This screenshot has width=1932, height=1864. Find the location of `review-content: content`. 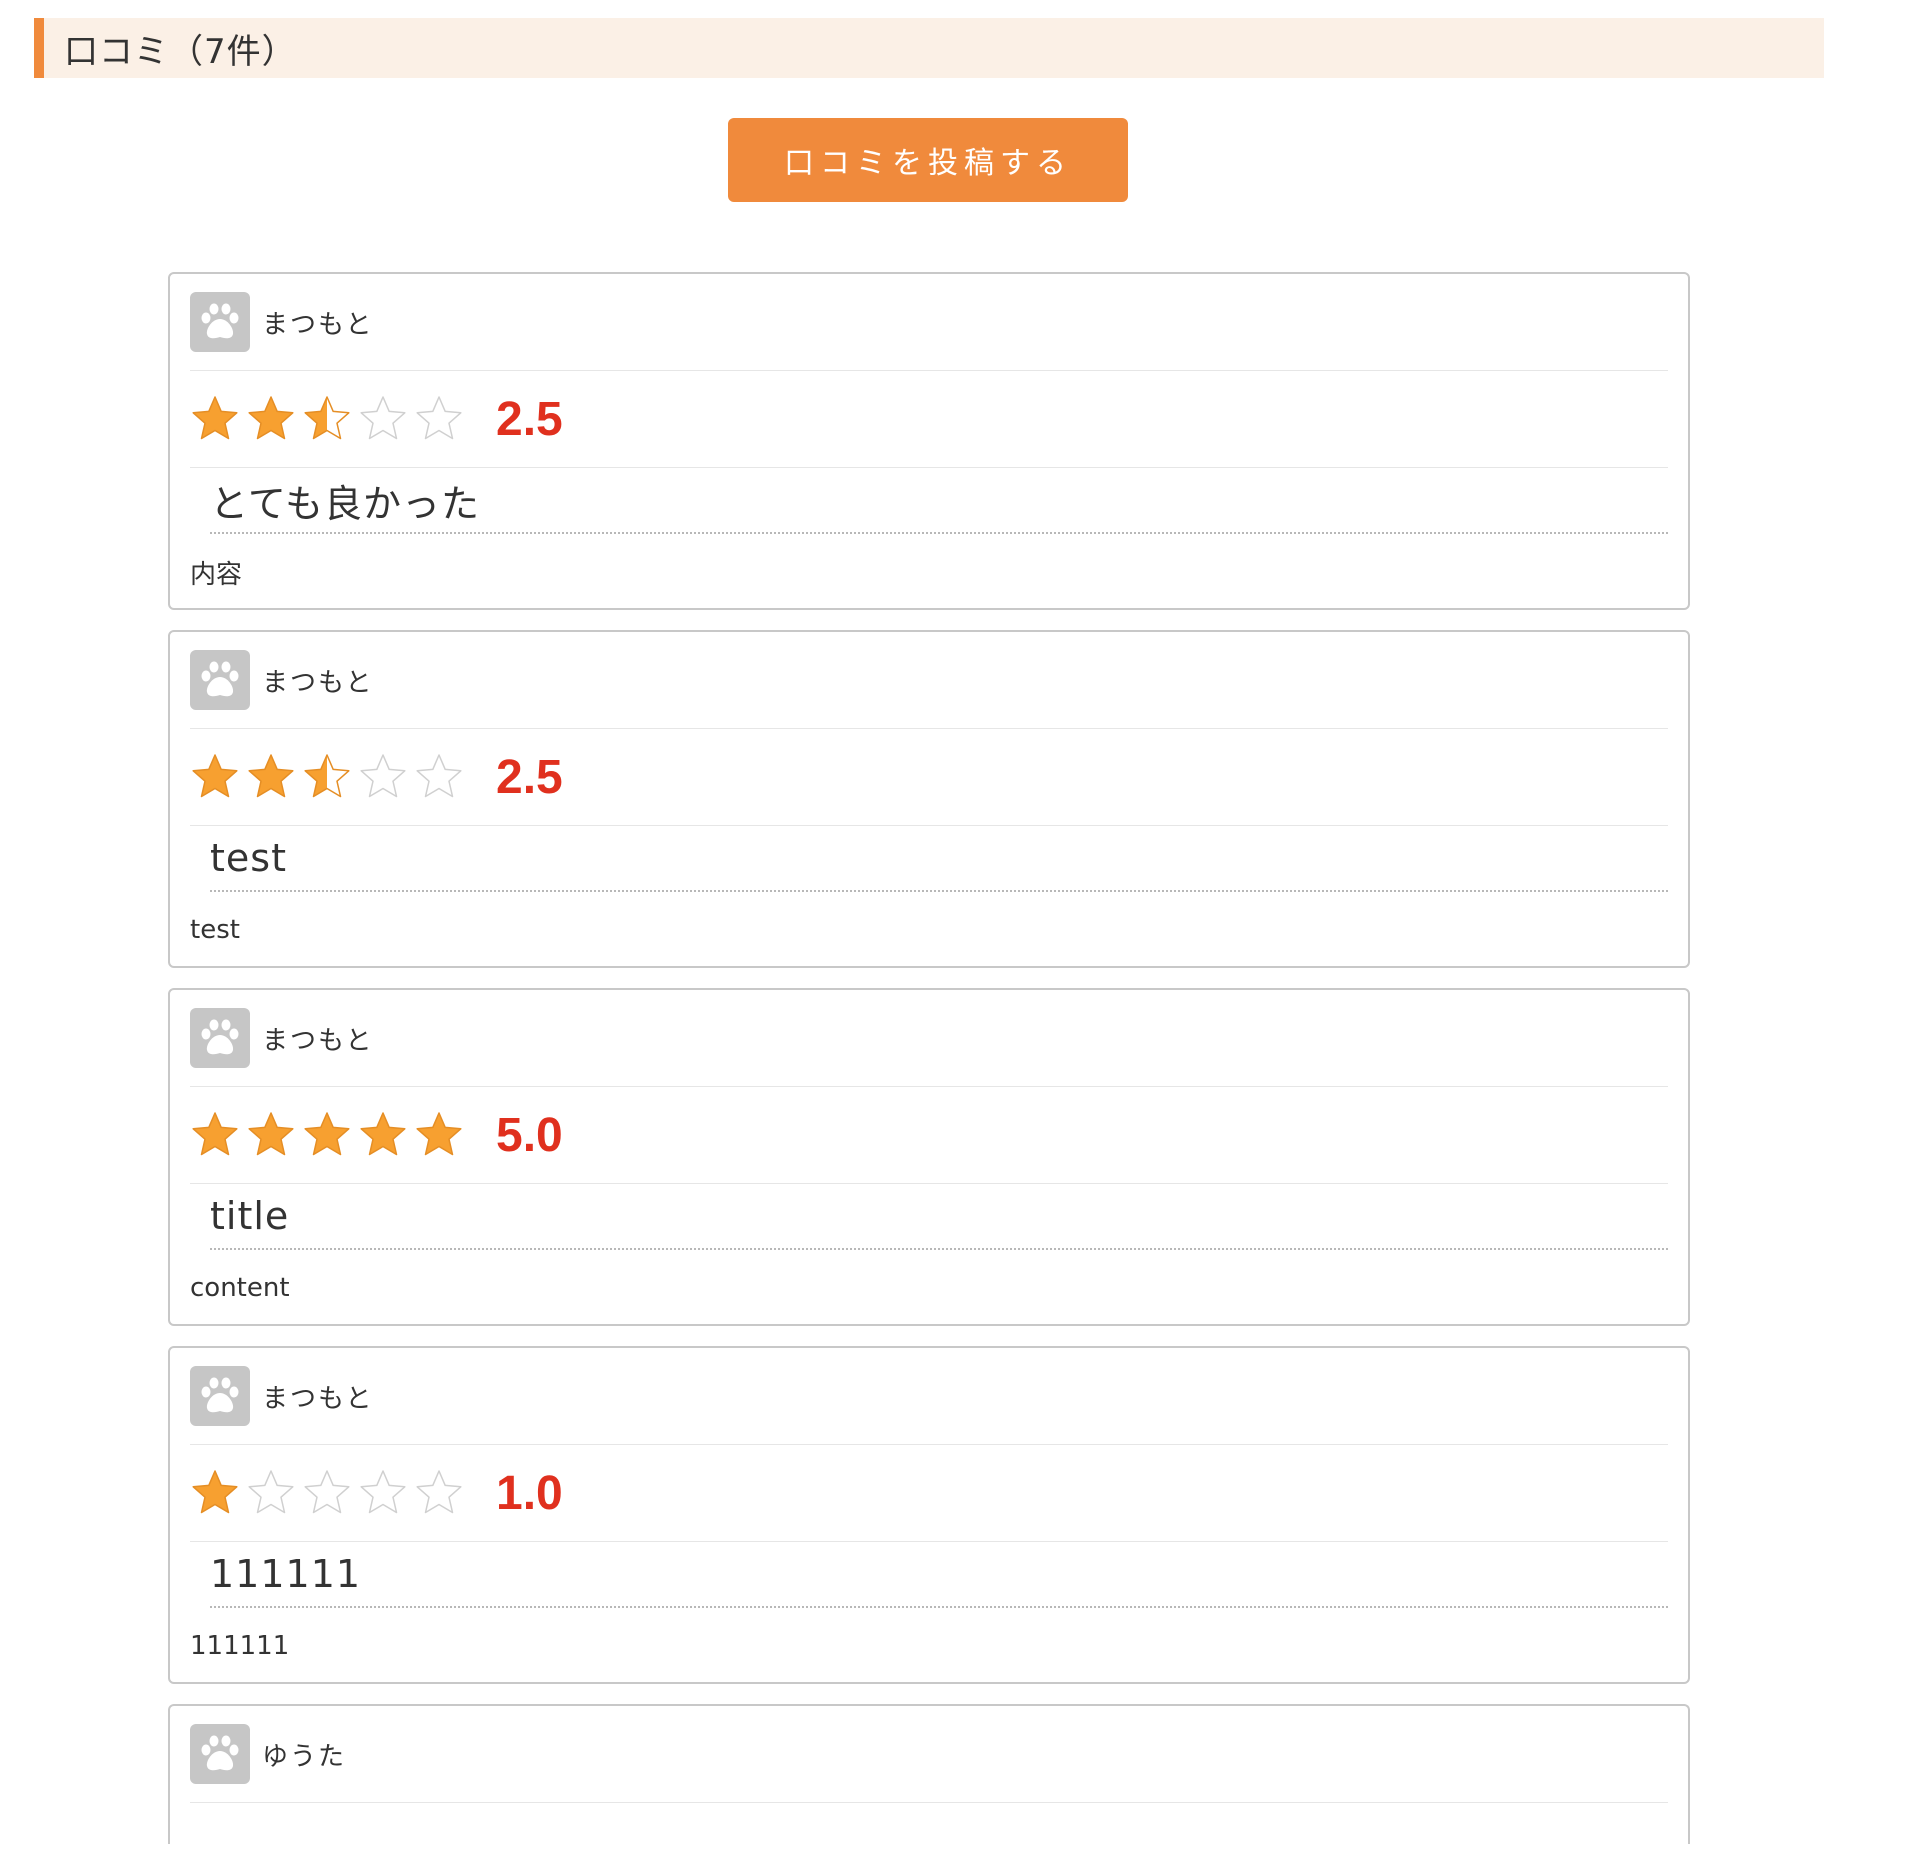

review-content: content is located at coordinates (240, 1288).